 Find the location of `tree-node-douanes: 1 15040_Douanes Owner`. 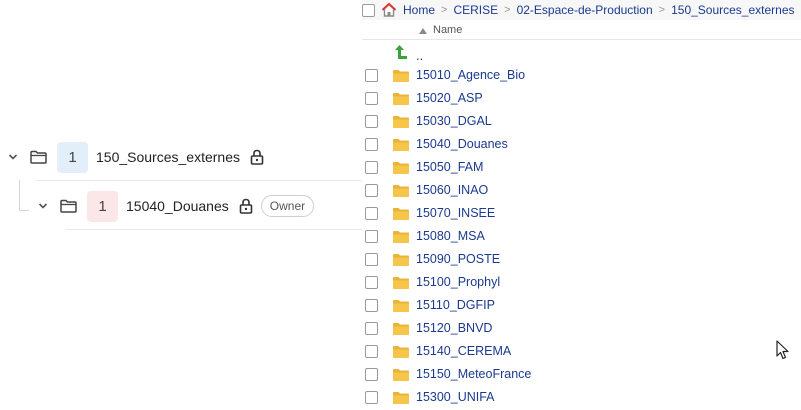

tree-node-douanes: 1 15040_Douanes Owner is located at coordinates (199, 206).